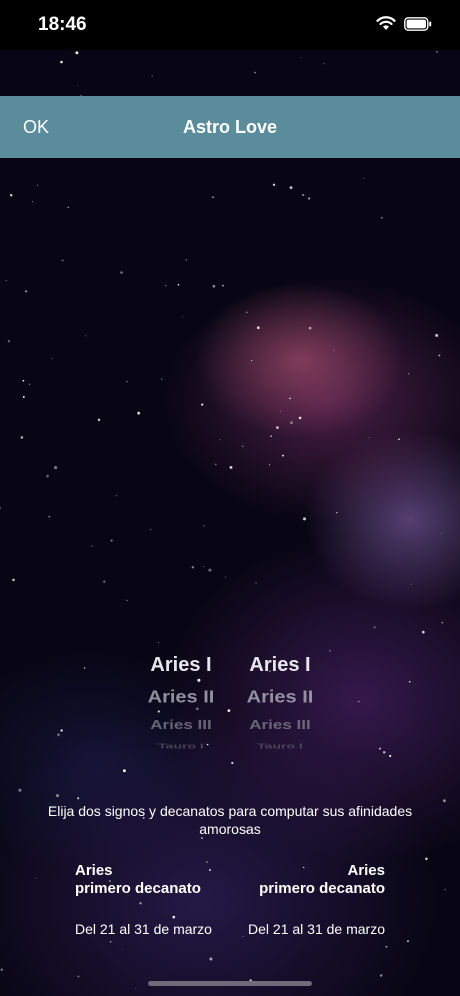  I want to click on selection-left: Aries primero decanato, so click(138, 880).